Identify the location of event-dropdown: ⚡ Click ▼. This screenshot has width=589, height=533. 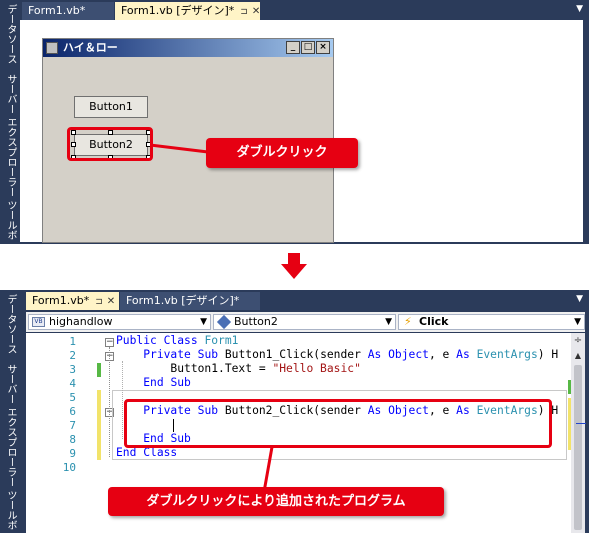
(491, 322).